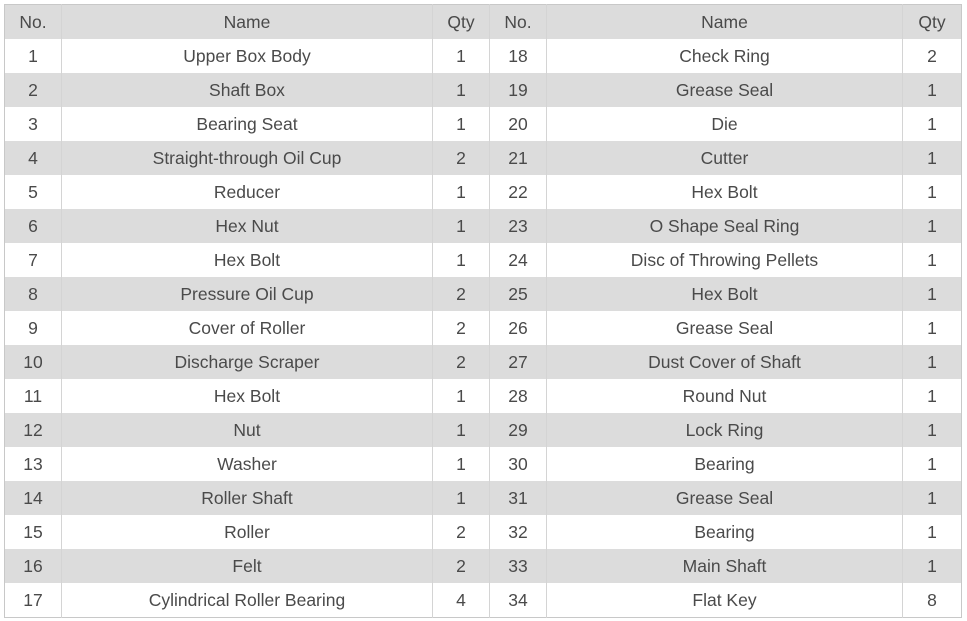 The width and height of the screenshot is (967, 621). Describe the element at coordinates (247, 158) in the screenshot. I see `cell-name-left: Straight-through Oil Cup` at that location.